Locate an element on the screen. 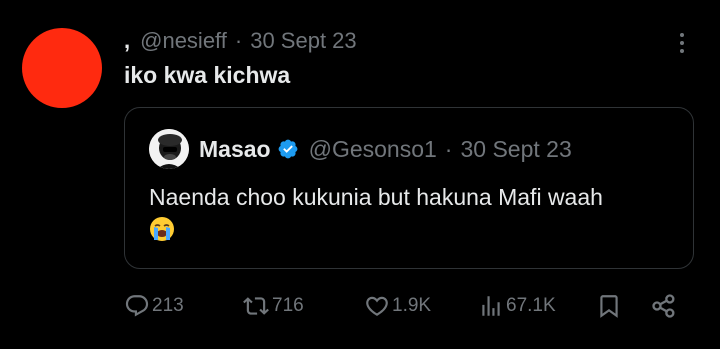 The height and width of the screenshot is (349, 720). tweet-text: iko kwa kichwa is located at coordinates (207, 75).